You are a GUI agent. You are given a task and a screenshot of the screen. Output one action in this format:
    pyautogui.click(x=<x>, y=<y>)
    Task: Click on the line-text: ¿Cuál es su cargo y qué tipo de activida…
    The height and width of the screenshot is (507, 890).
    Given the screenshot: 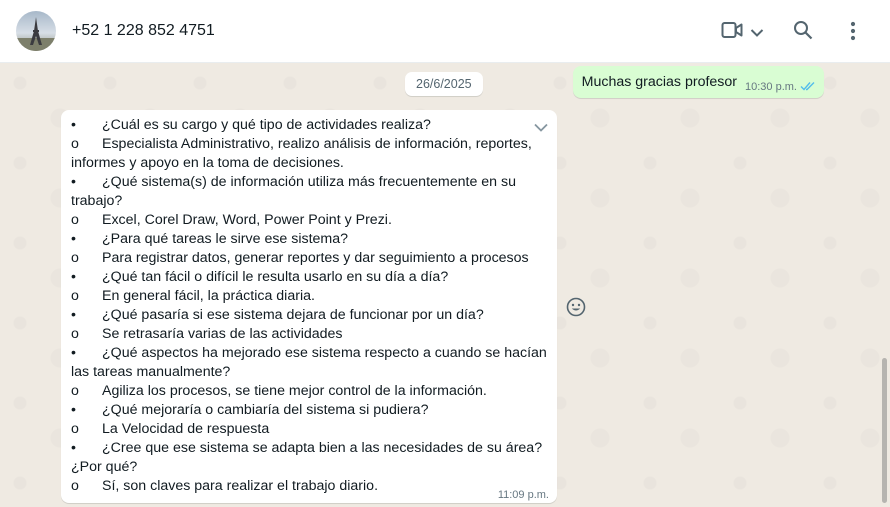 What is the action you would take?
    pyautogui.click(x=266, y=125)
    